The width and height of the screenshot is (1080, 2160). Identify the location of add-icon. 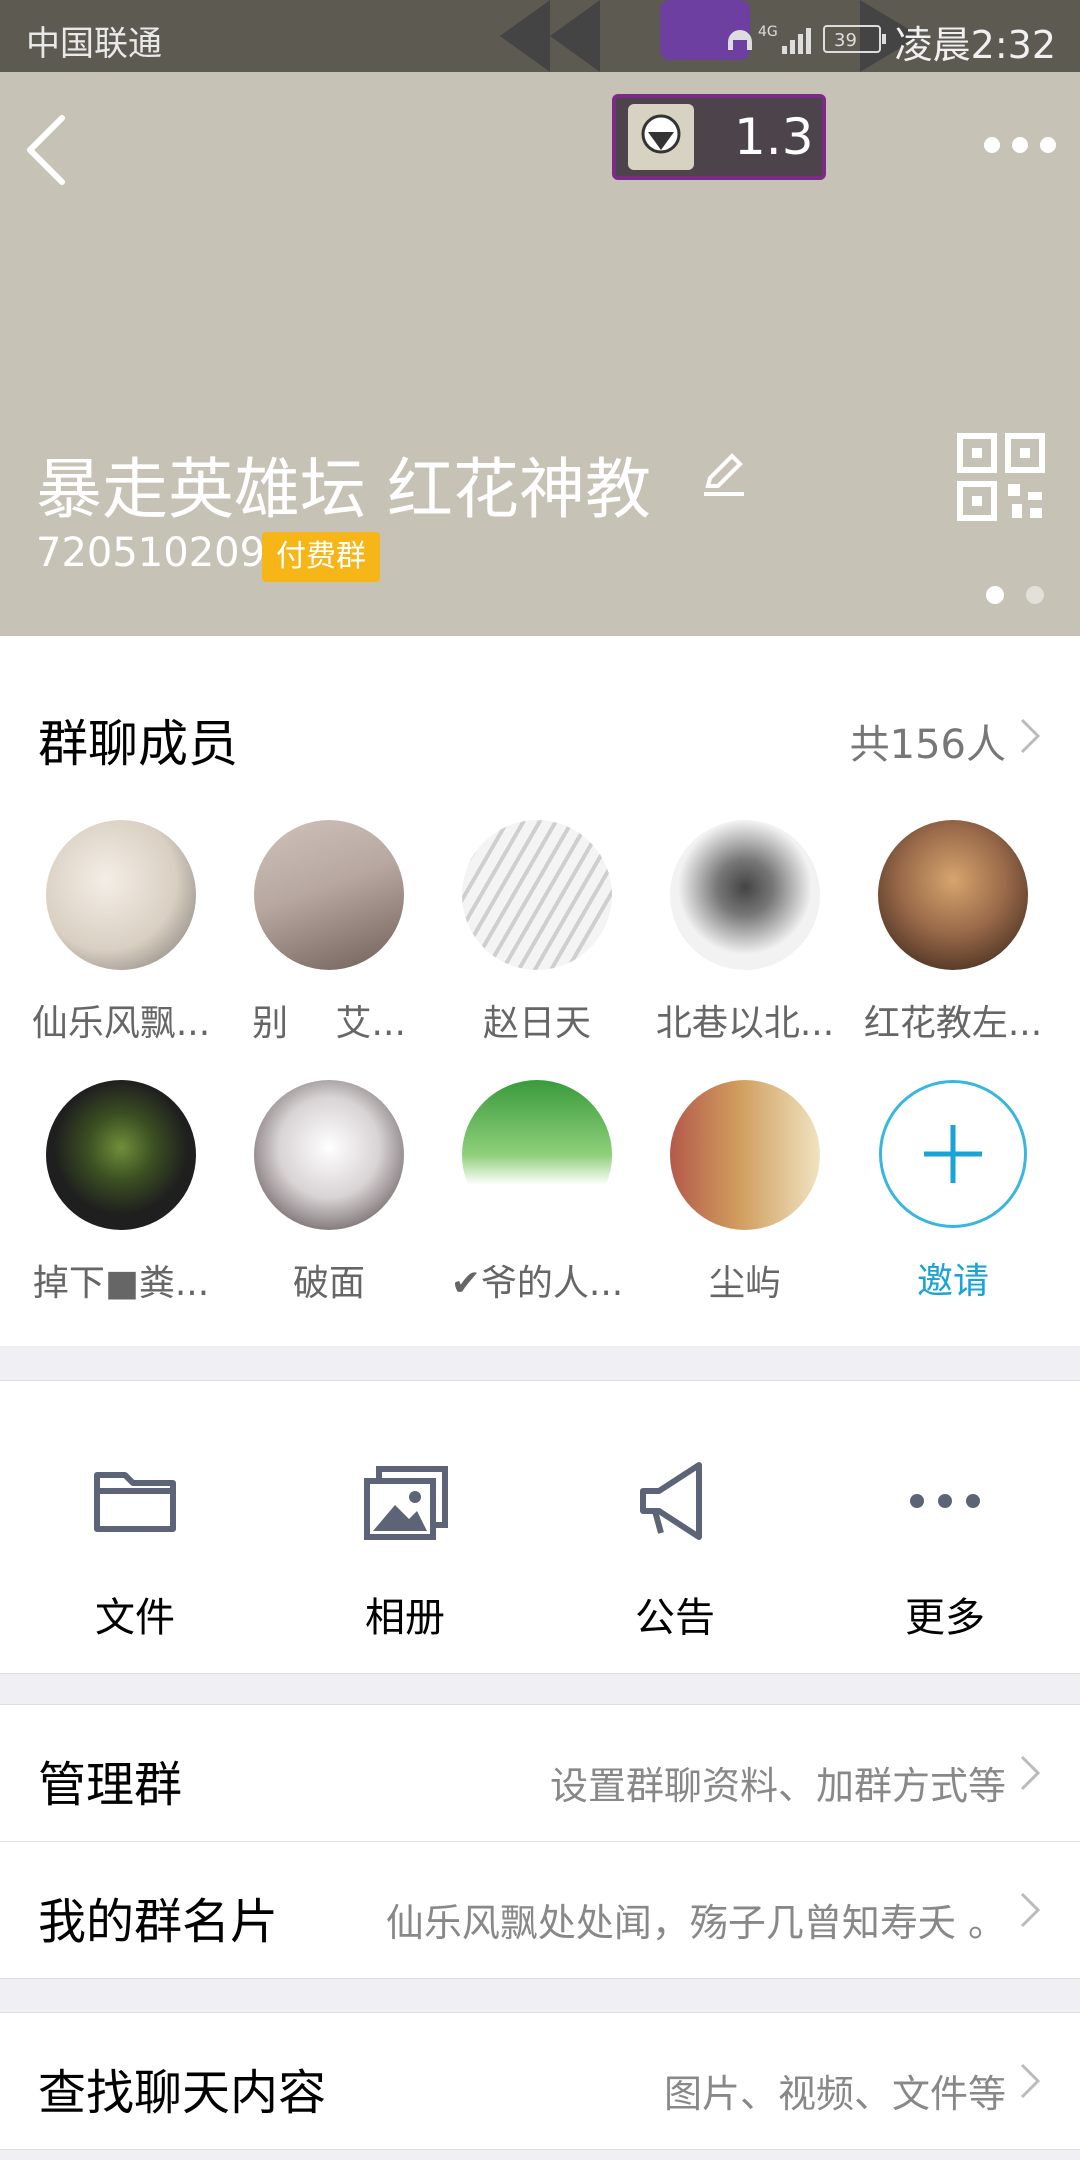
(953, 1154).